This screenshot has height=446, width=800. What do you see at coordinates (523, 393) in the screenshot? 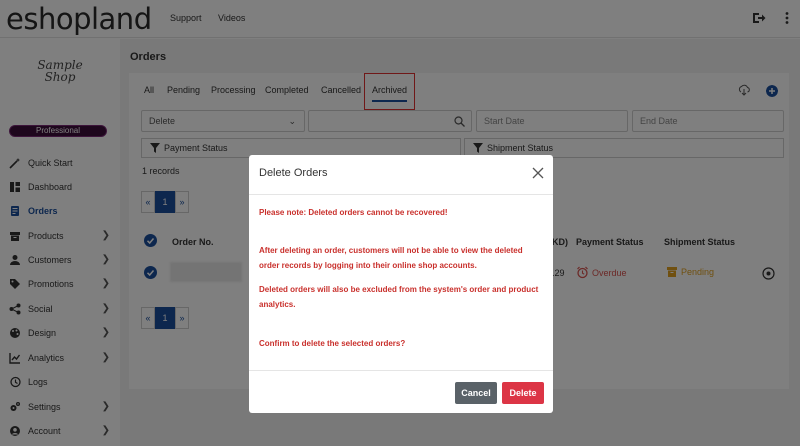
I see `delete-button: Delete` at bounding box center [523, 393].